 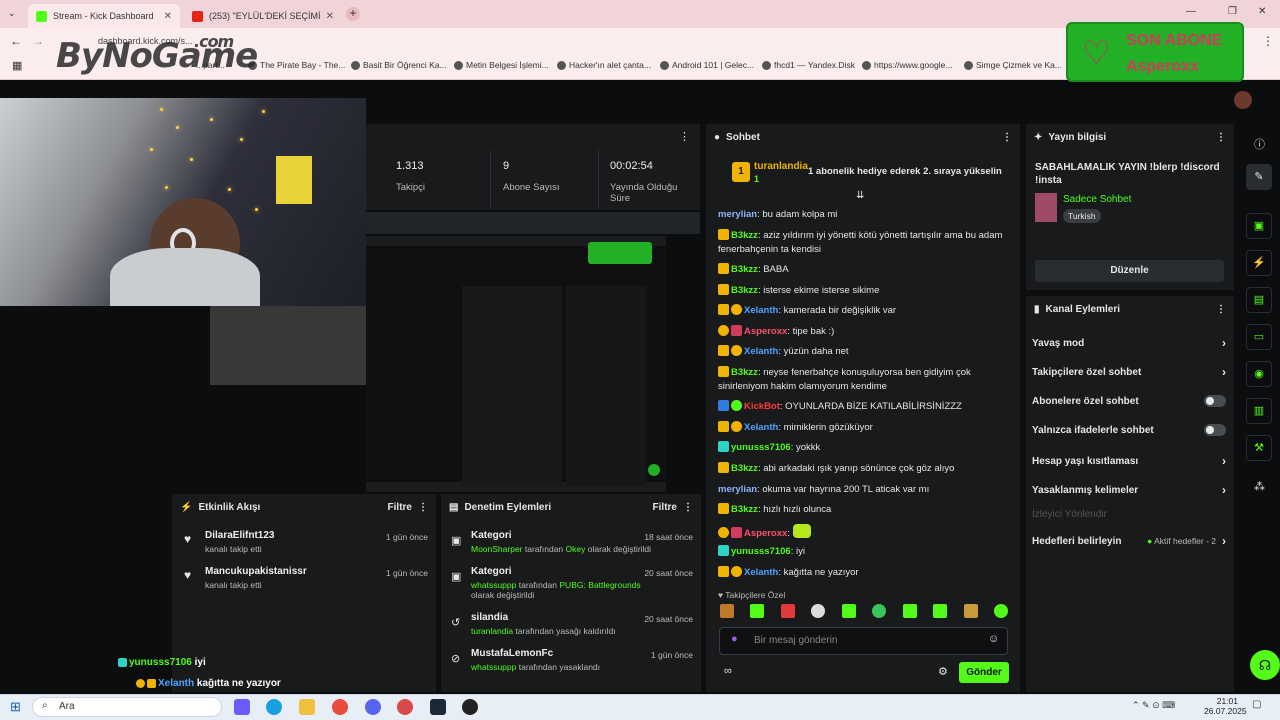 What do you see at coordinates (1215, 430) in the screenshot?
I see `emotes-only-toggle` at bounding box center [1215, 430].